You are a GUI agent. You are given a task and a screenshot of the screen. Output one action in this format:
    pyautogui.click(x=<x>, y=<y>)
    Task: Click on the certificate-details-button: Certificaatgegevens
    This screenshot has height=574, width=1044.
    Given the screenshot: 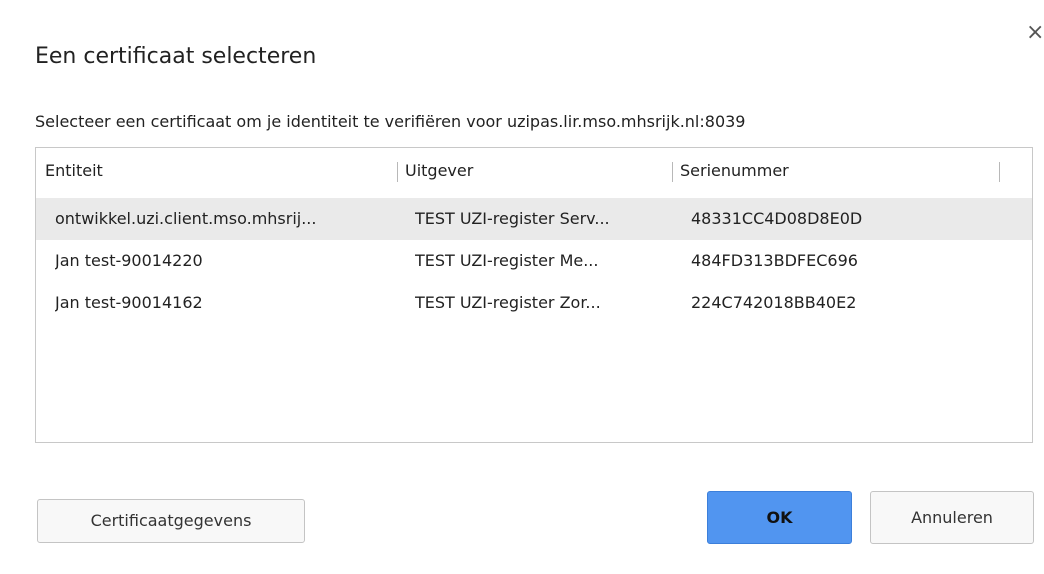 What is the action you would take?
    pyautogui.click(x=171, y=521)
    